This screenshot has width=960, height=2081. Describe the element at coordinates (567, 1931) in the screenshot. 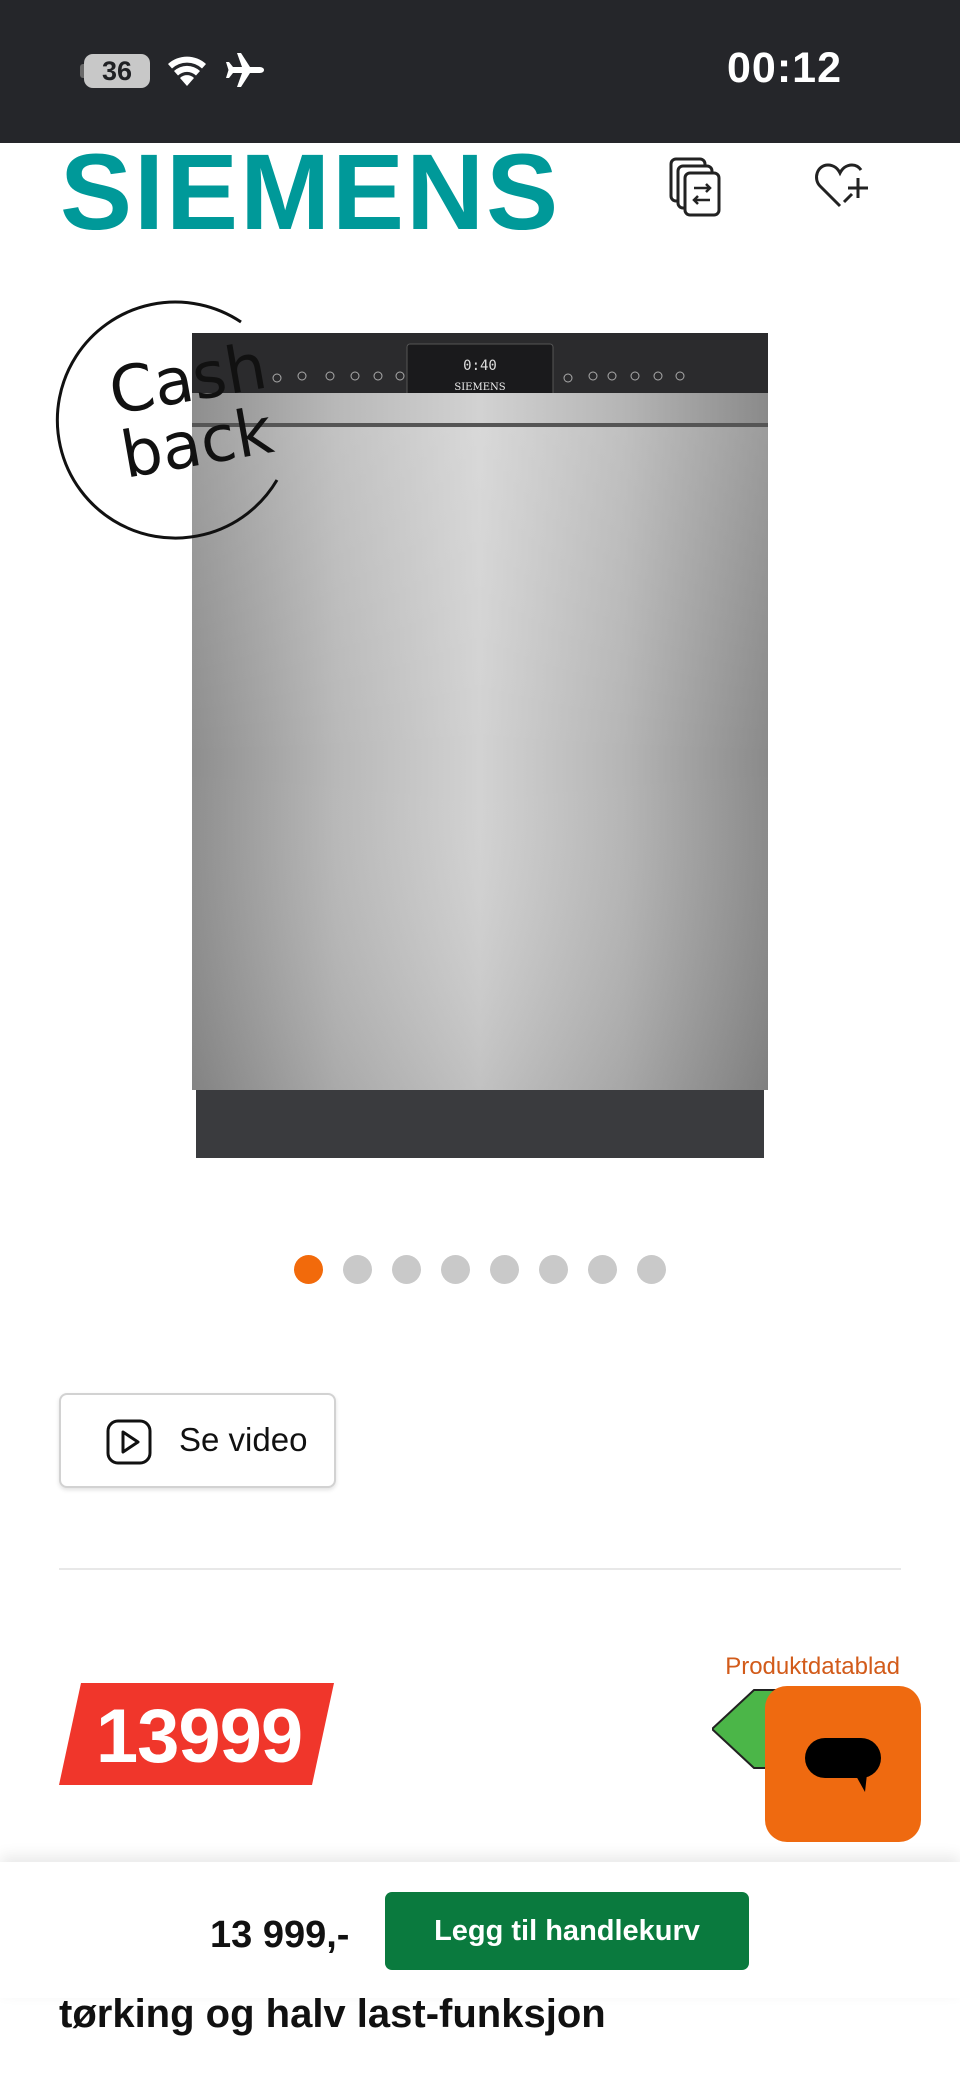

I see `add-to-cart-button: Legg til handlekurv` at that location.